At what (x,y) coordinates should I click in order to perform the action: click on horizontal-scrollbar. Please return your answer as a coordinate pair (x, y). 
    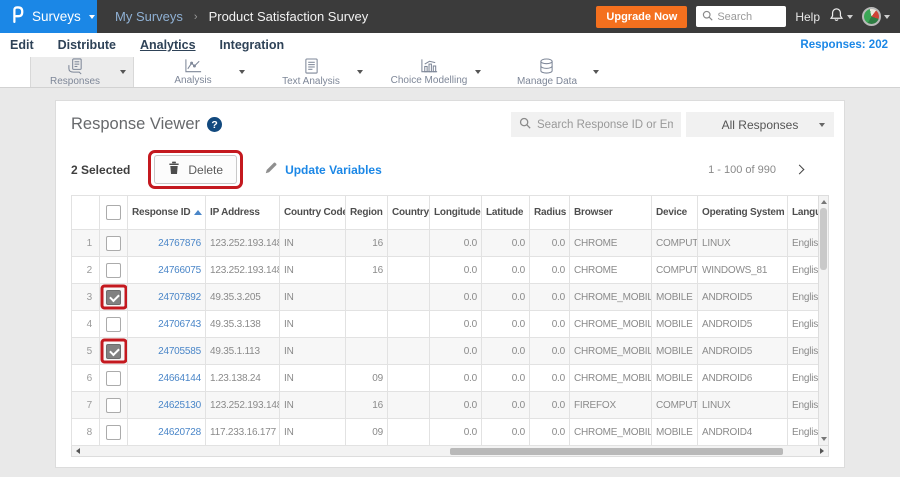
    Looking at the image, I should click on (450, 451).